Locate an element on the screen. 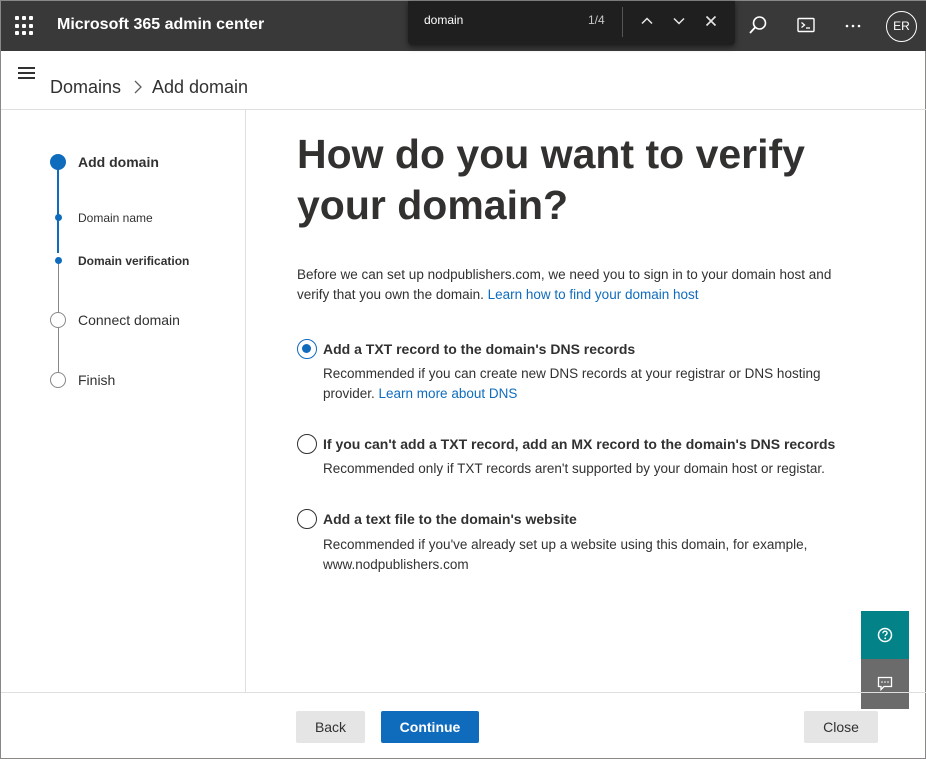 Image resolution: width=926 pixels, height=759 pixels. terminal-button is located at coordinates (807, 26).